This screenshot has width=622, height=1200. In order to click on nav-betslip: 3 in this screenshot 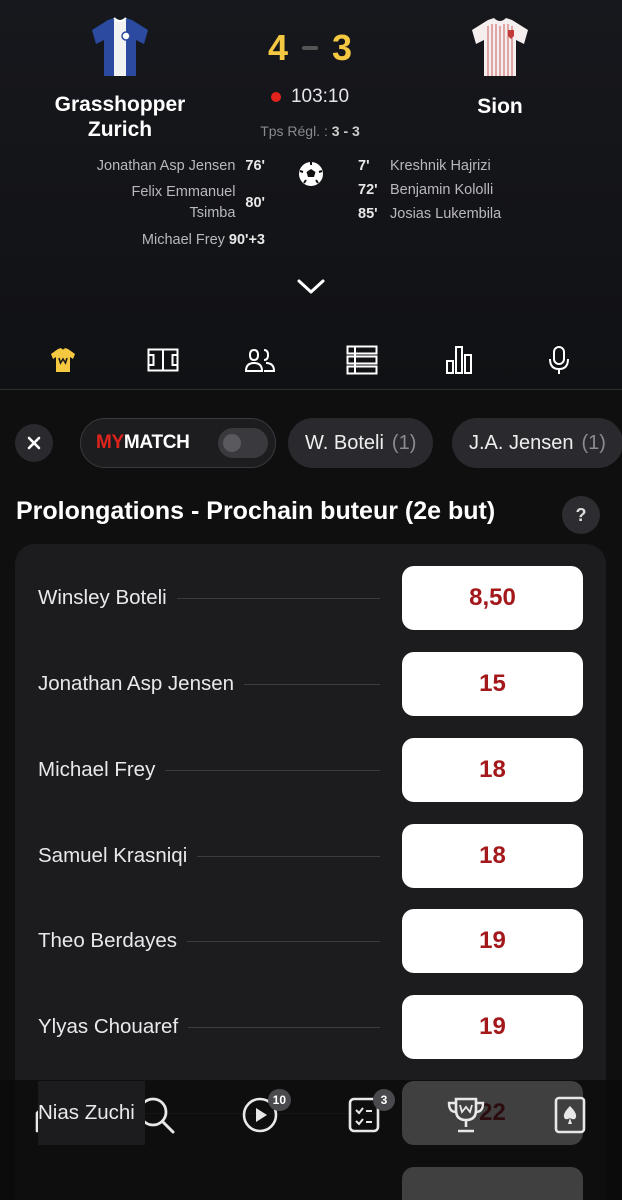, I will do `click(368, 1113)`.